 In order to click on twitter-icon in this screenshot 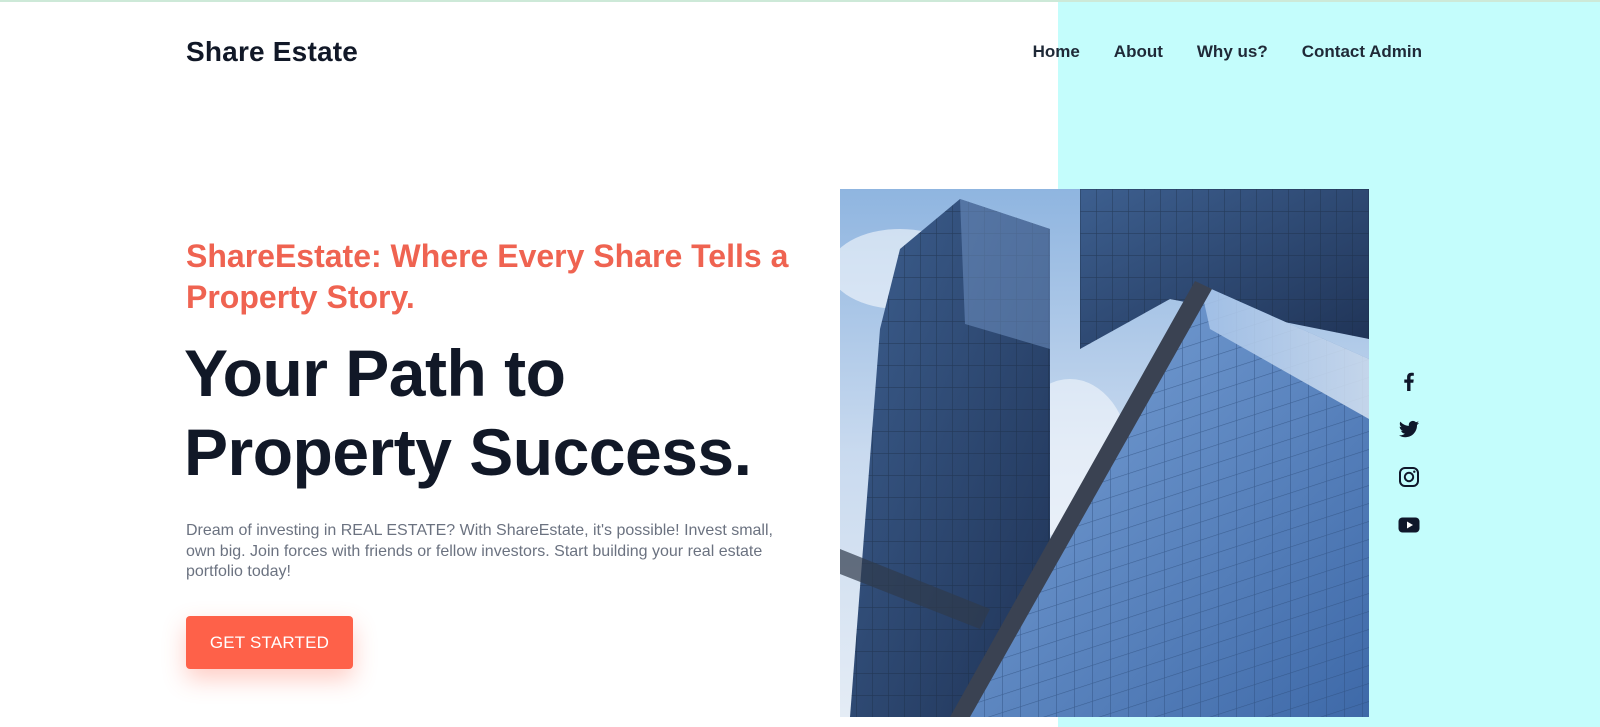, I will do `click(1409, 429)`.